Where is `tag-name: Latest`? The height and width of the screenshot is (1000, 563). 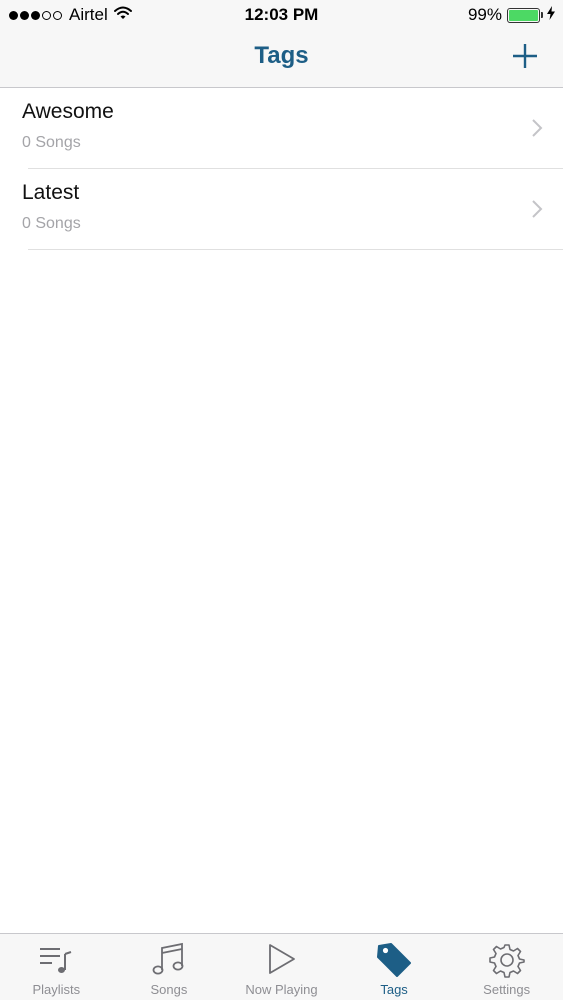 tag-name: Latest is located at coordinates (51, 192).